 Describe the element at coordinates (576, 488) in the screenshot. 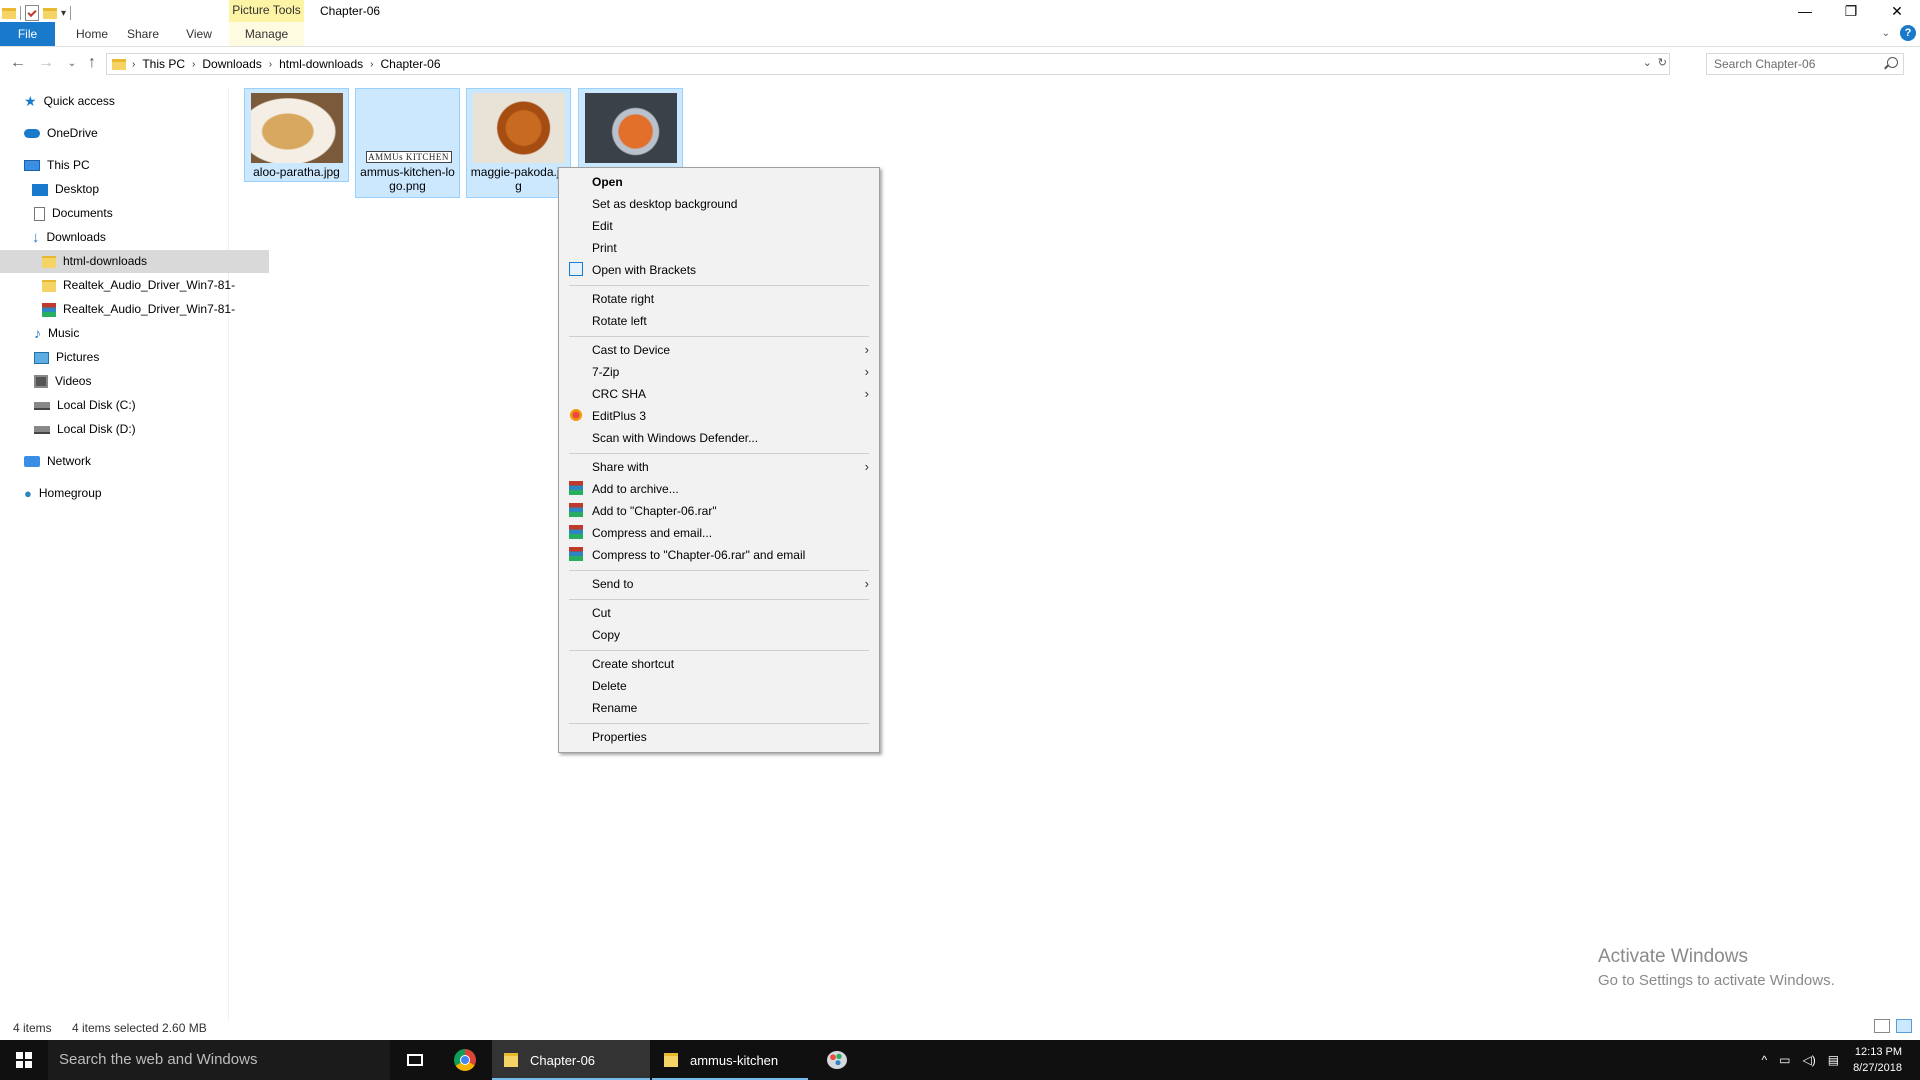

I see `winrar-icon` at that location.